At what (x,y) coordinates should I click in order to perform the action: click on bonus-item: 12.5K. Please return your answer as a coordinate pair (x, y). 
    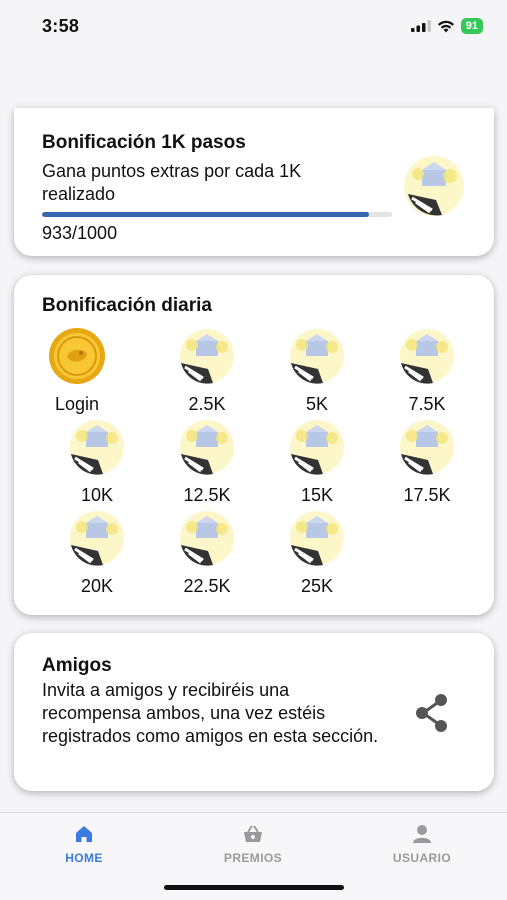
    Looking at the image, I should click on (207, 463).